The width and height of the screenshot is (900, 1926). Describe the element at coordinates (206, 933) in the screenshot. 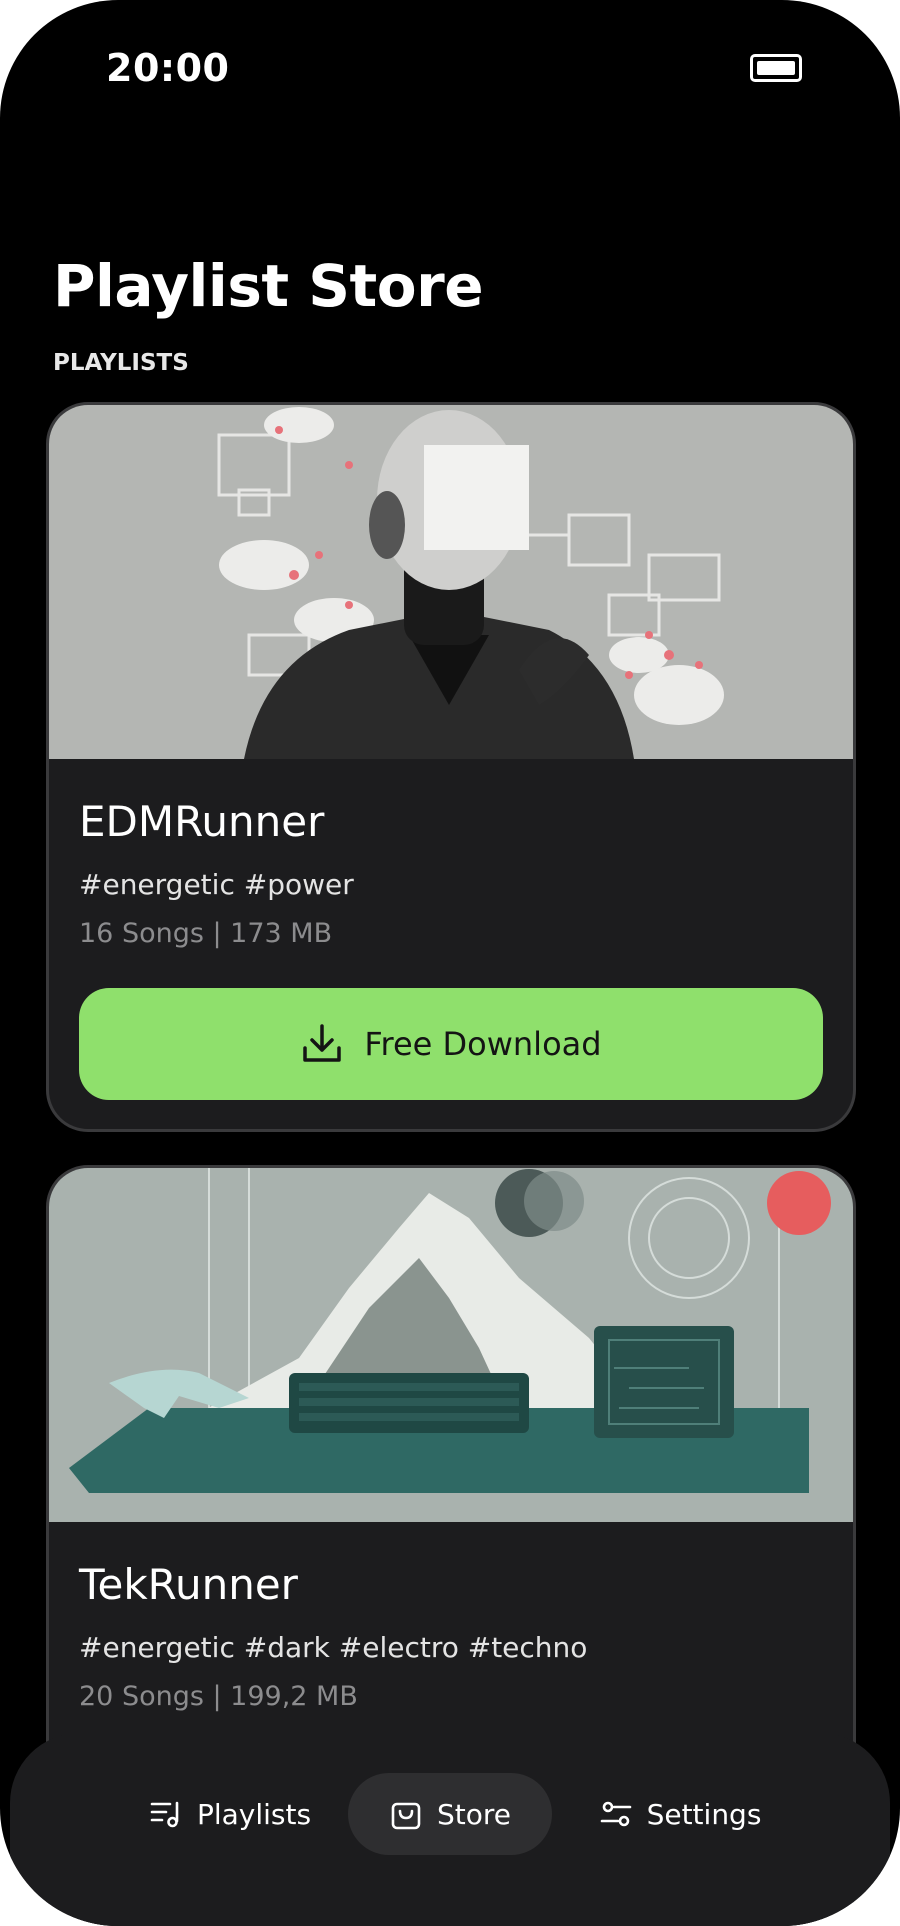

I see `playlist-meta: 16 Songs | 173 MB` at that location.